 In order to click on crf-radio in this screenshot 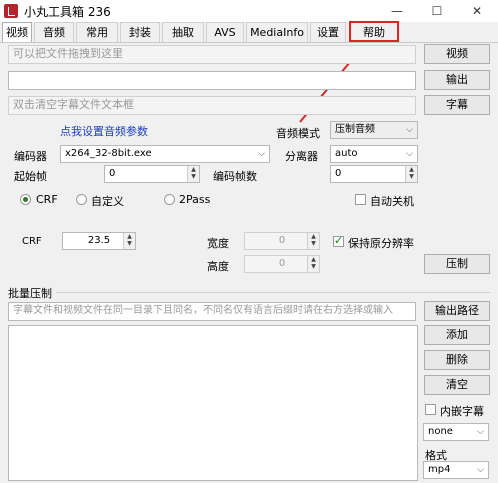, I will do `click(25, 199)`.